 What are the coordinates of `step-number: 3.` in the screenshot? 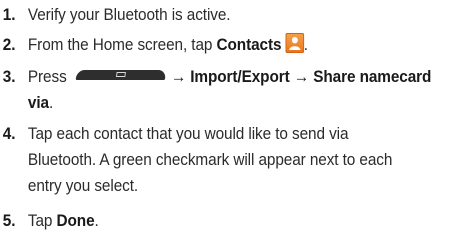 It's located at (9, 77).